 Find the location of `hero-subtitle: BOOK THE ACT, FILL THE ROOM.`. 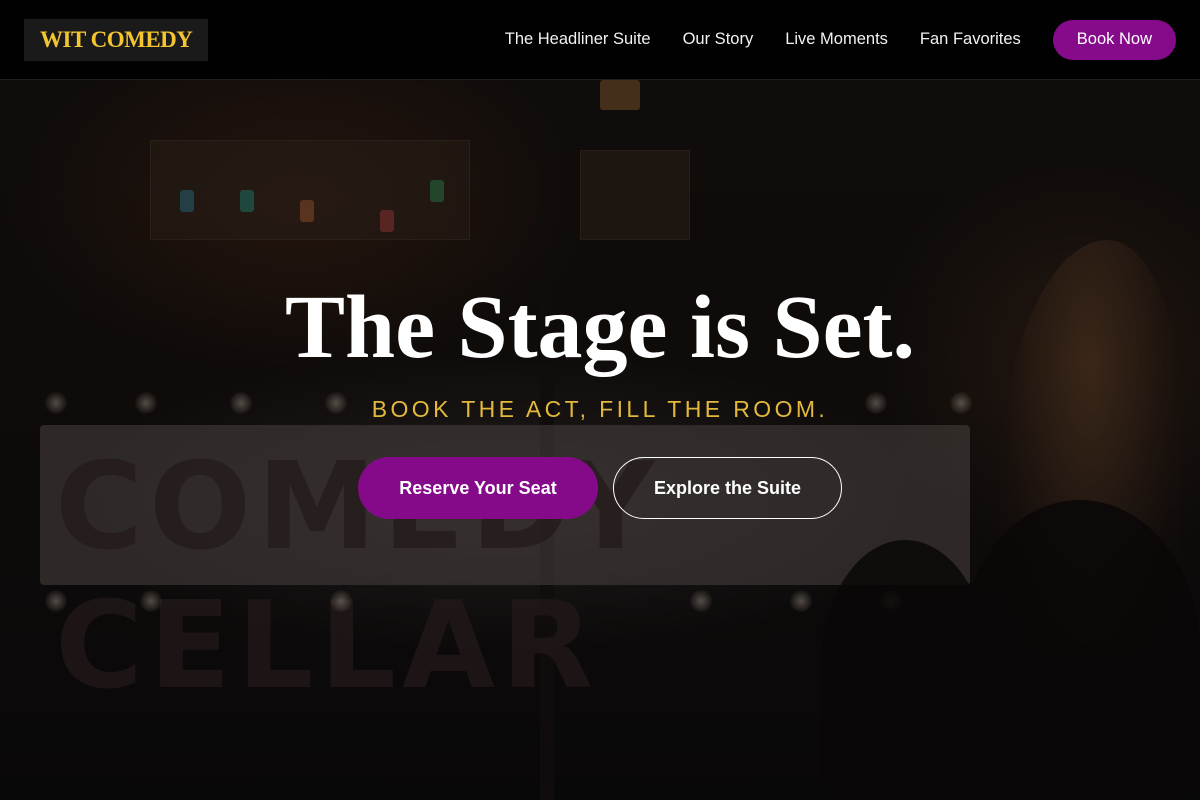

hero-subtitle: BOOK THE ACT, FILL THE ROOM. is located at coordinates (600, 409).